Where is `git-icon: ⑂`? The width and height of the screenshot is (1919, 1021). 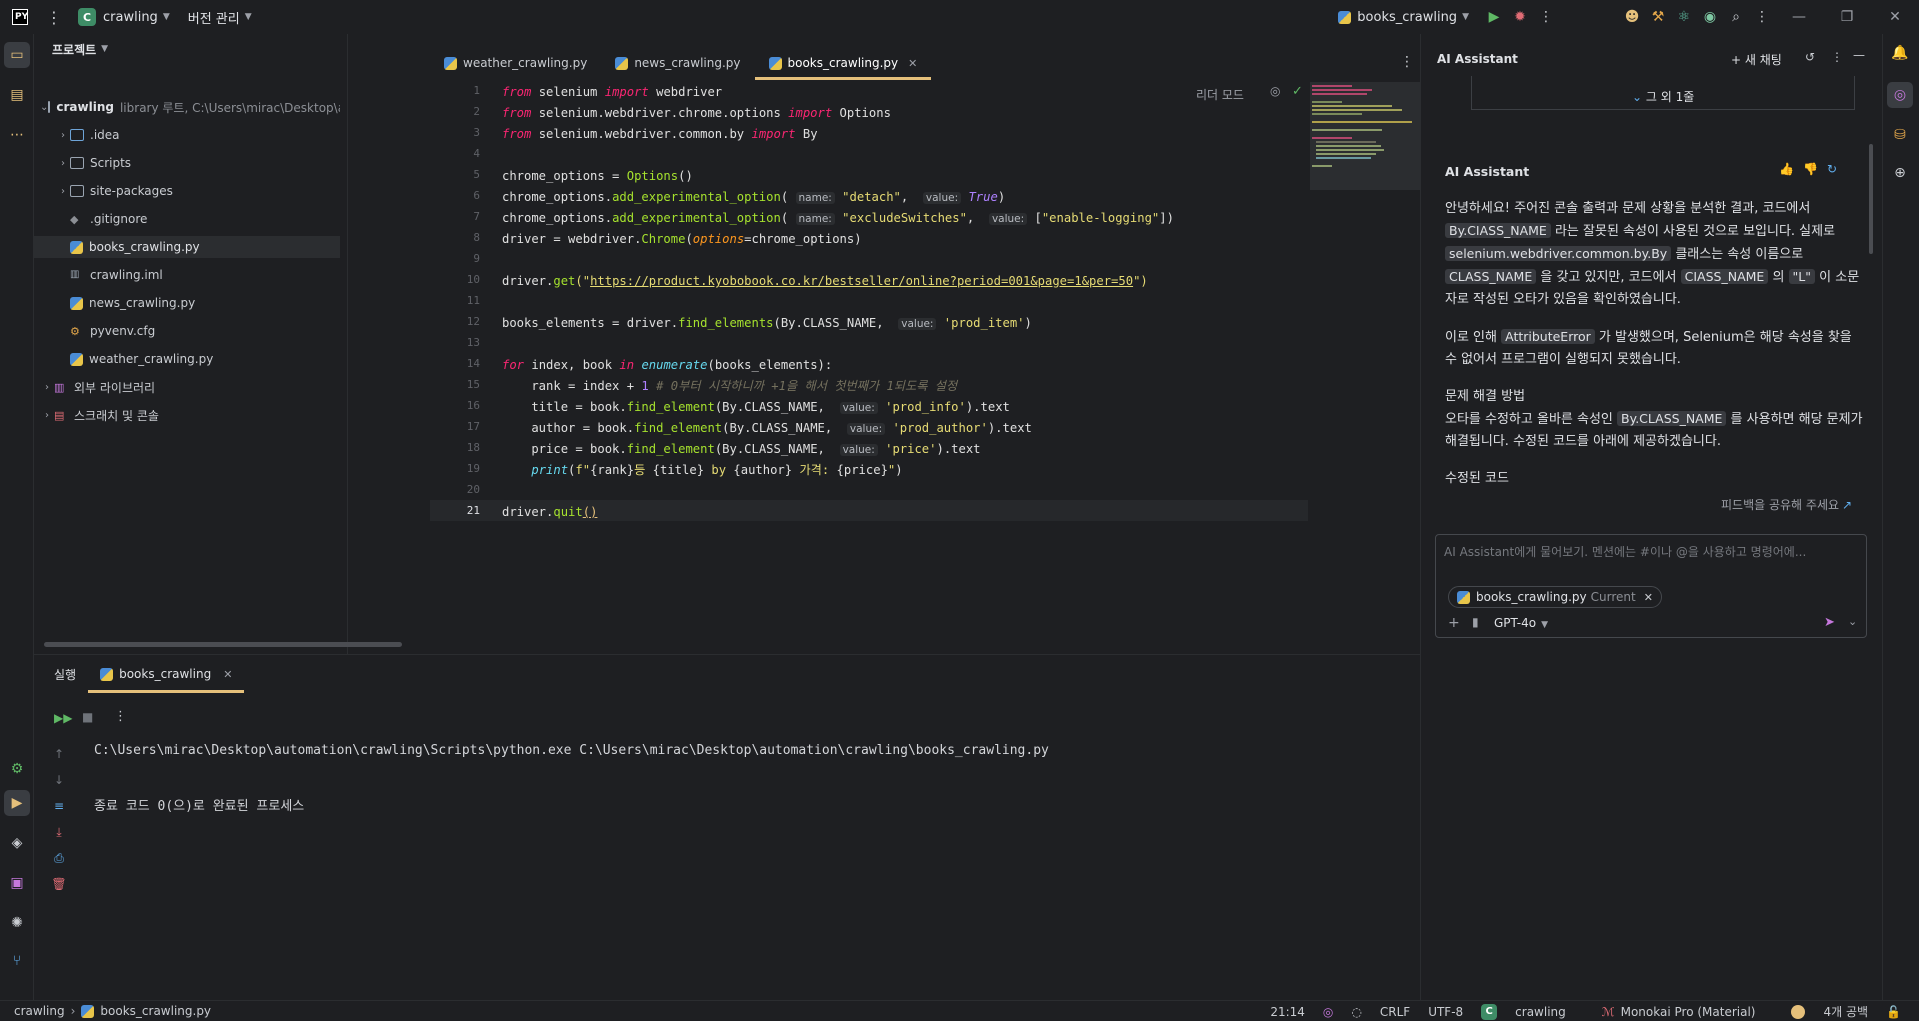
git-icon: ⑂ is located at coordinates (17, 961).